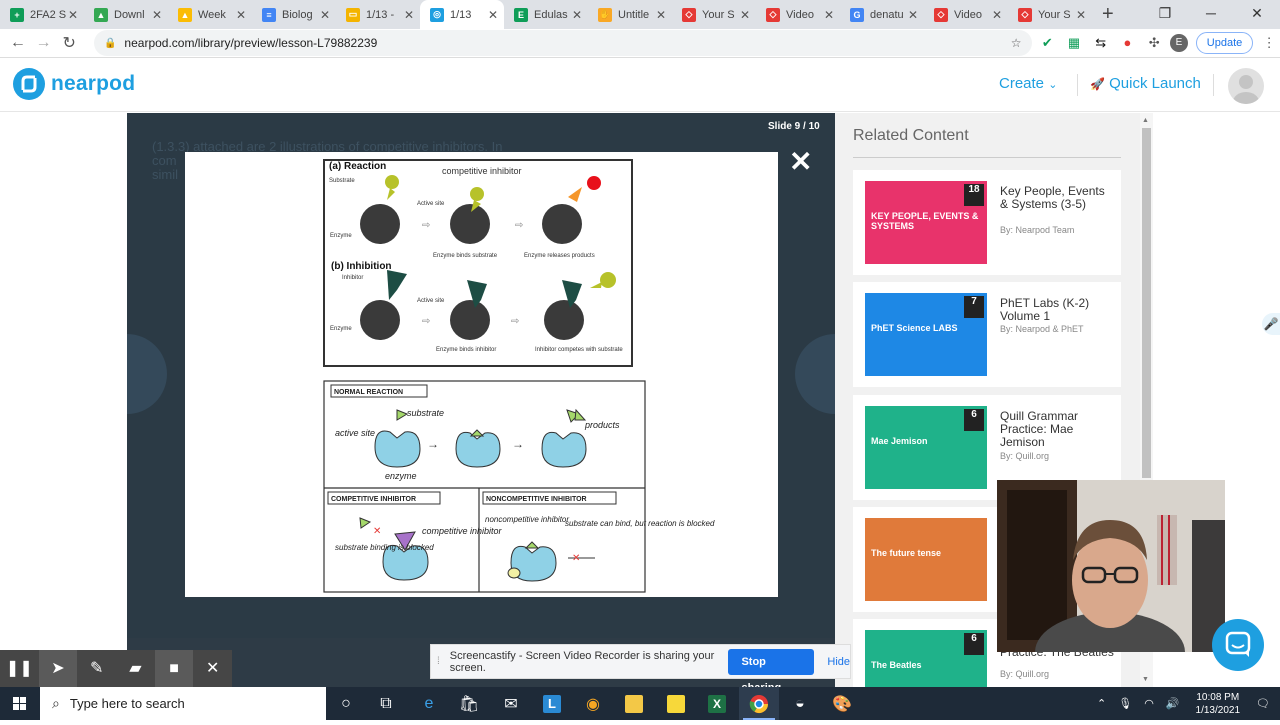 Image resolution: width=1280 pixels, height=725 pixels. I want to click on store-icon: 🛍, so click(469, 703).